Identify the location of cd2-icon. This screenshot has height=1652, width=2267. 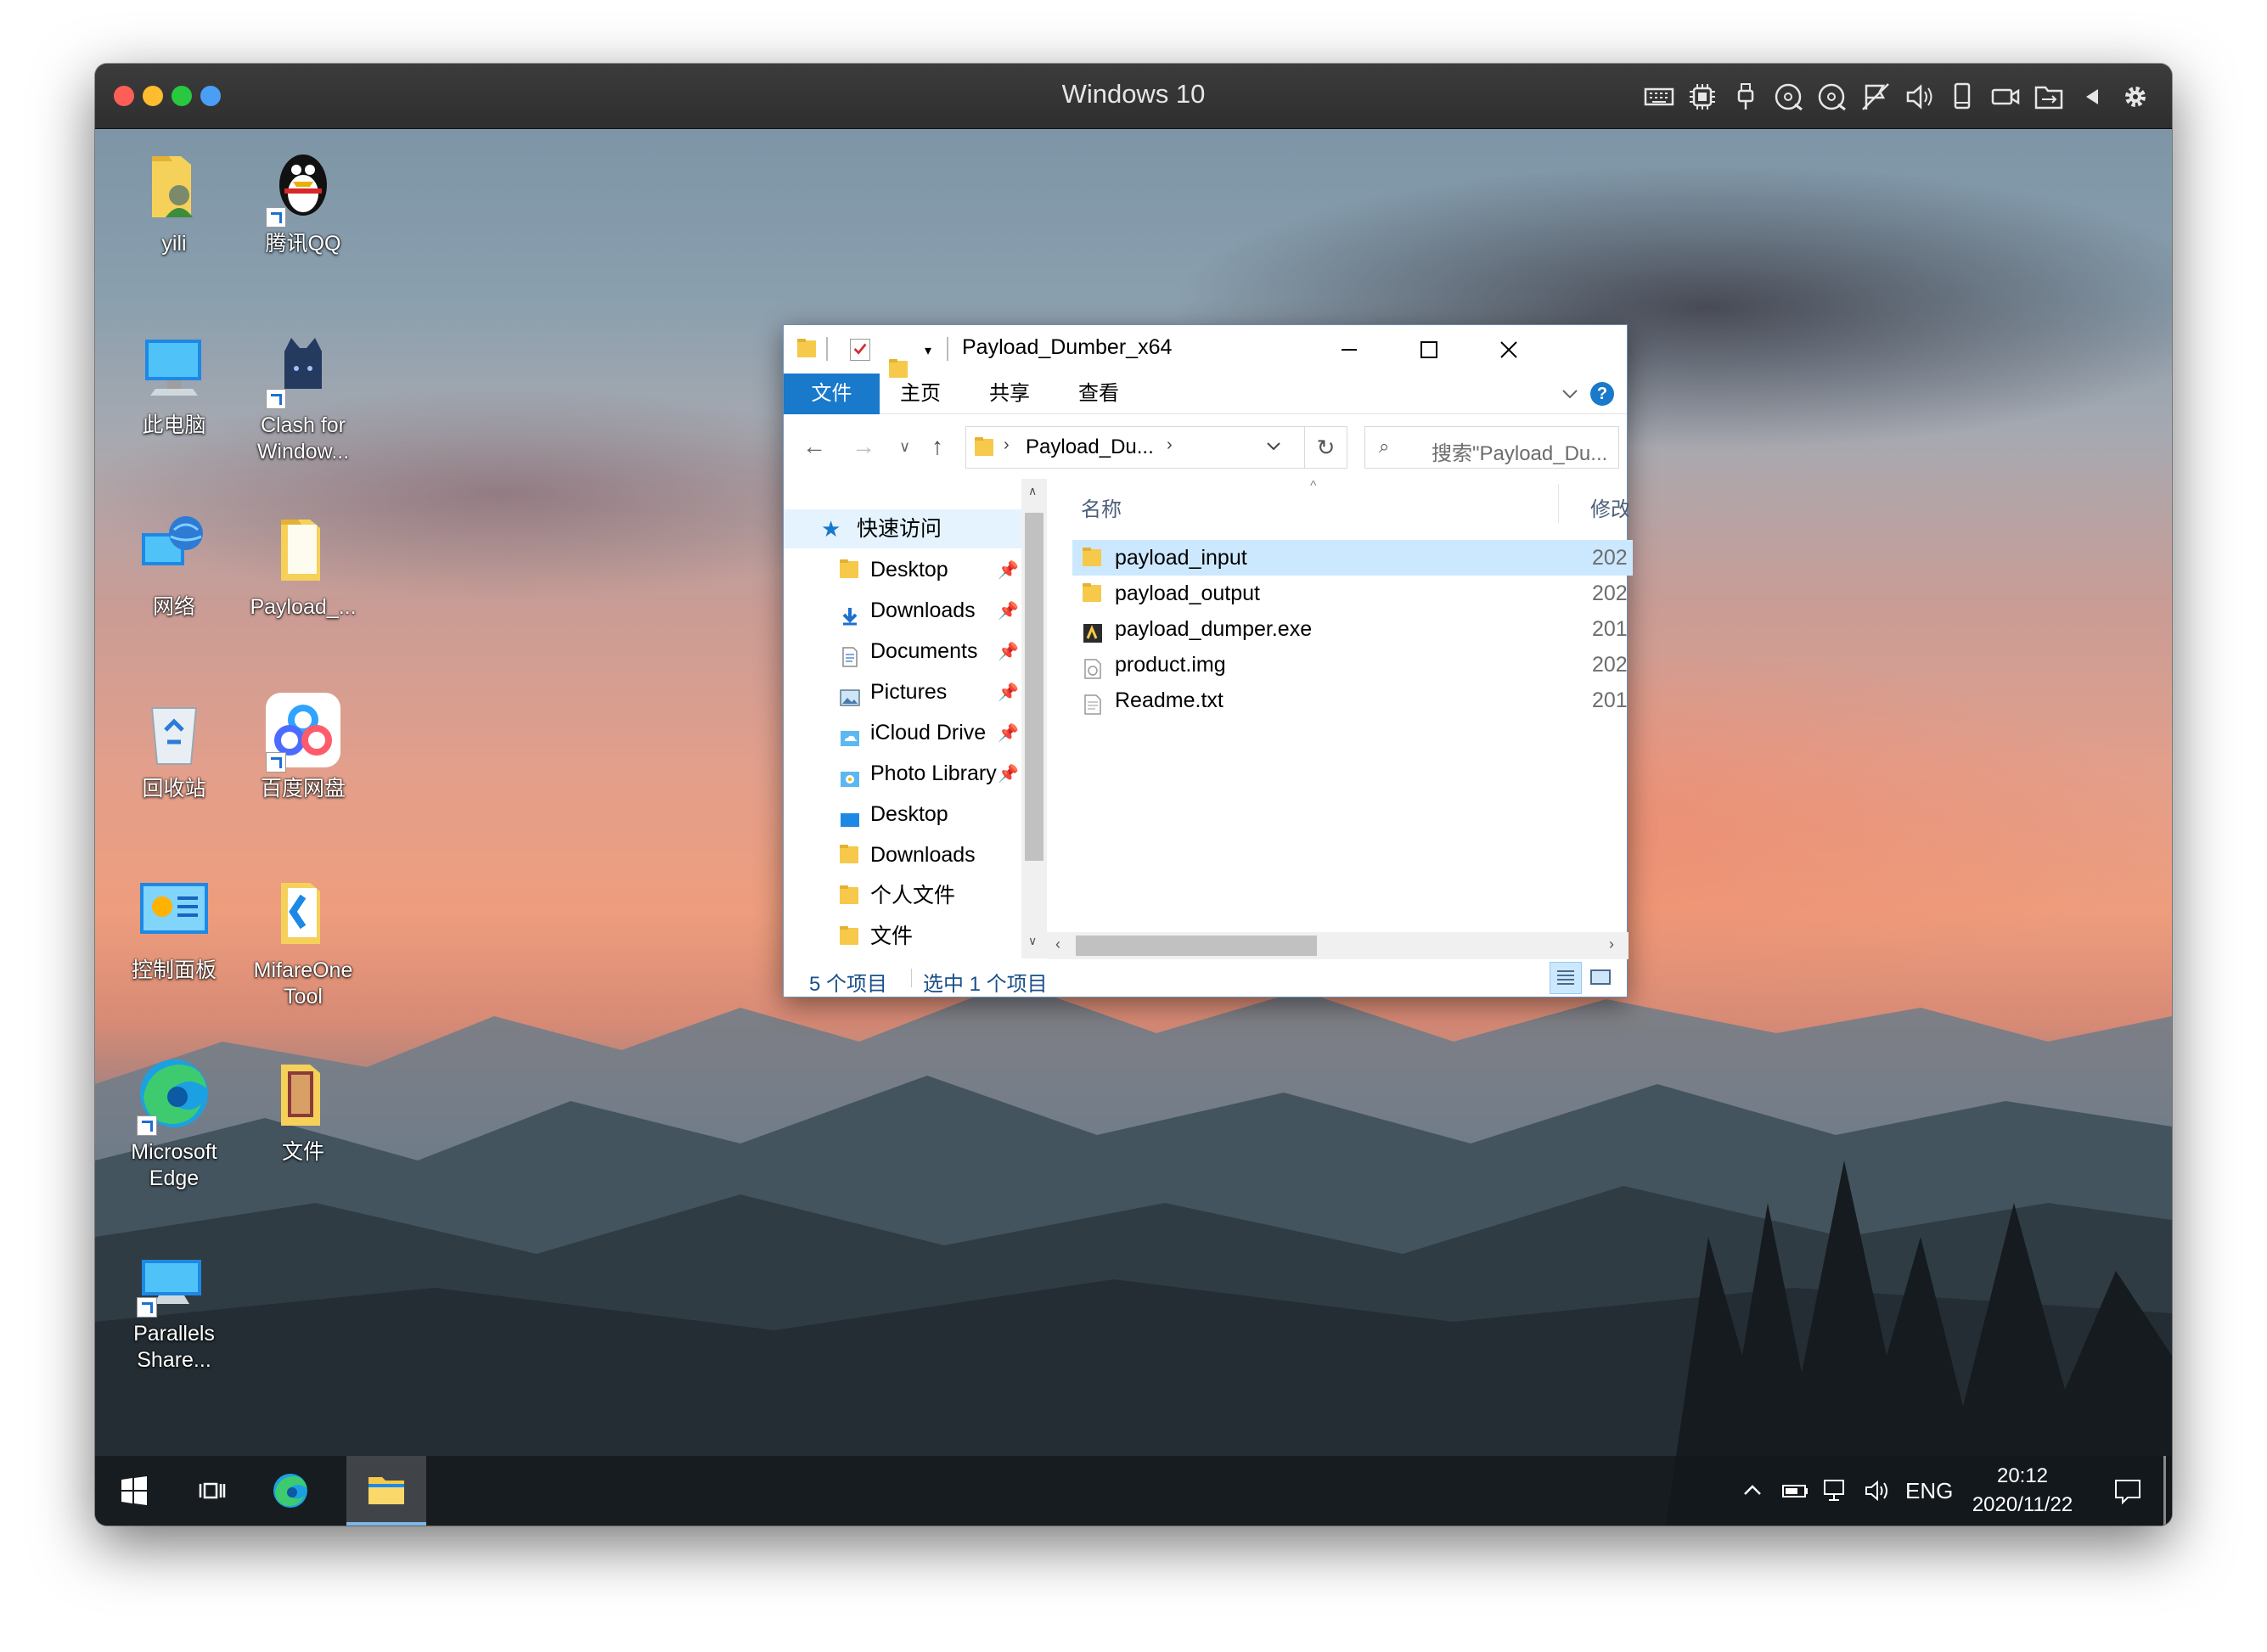
(1832, 97).